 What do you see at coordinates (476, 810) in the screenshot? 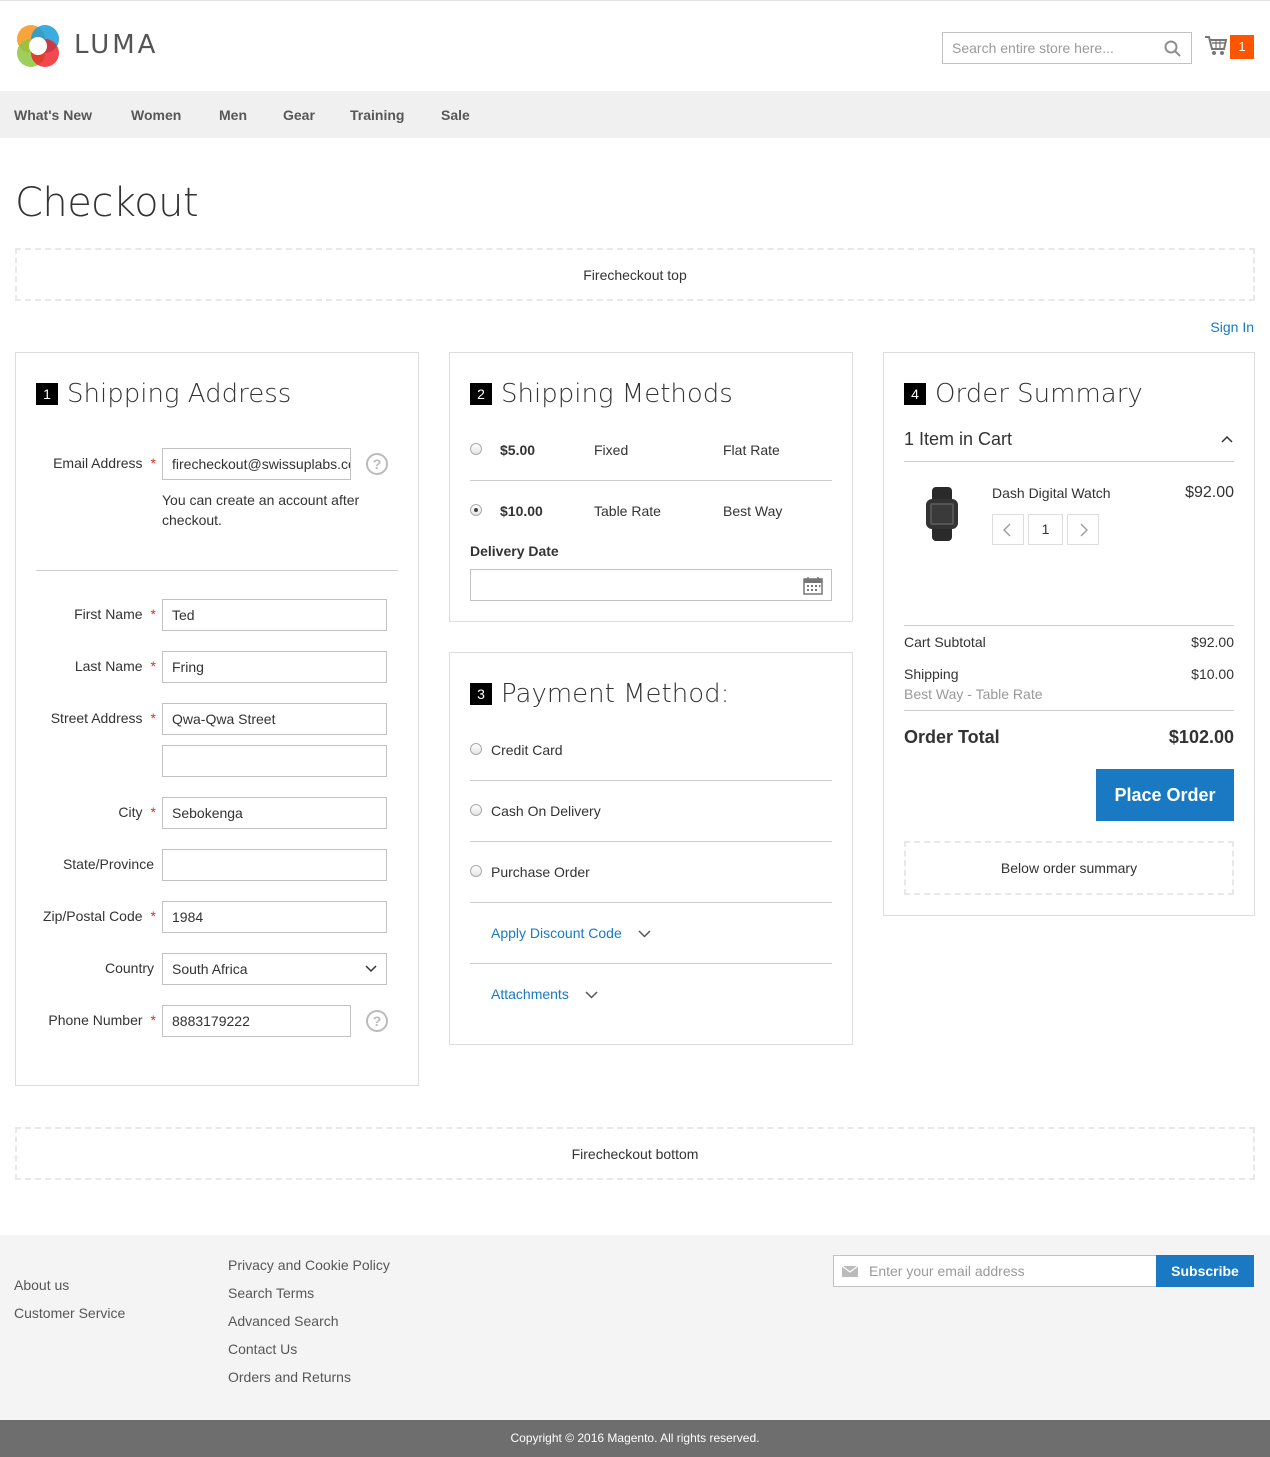
I see `payment-radio-cash-on-delivery` at bounding box center [476, 810].